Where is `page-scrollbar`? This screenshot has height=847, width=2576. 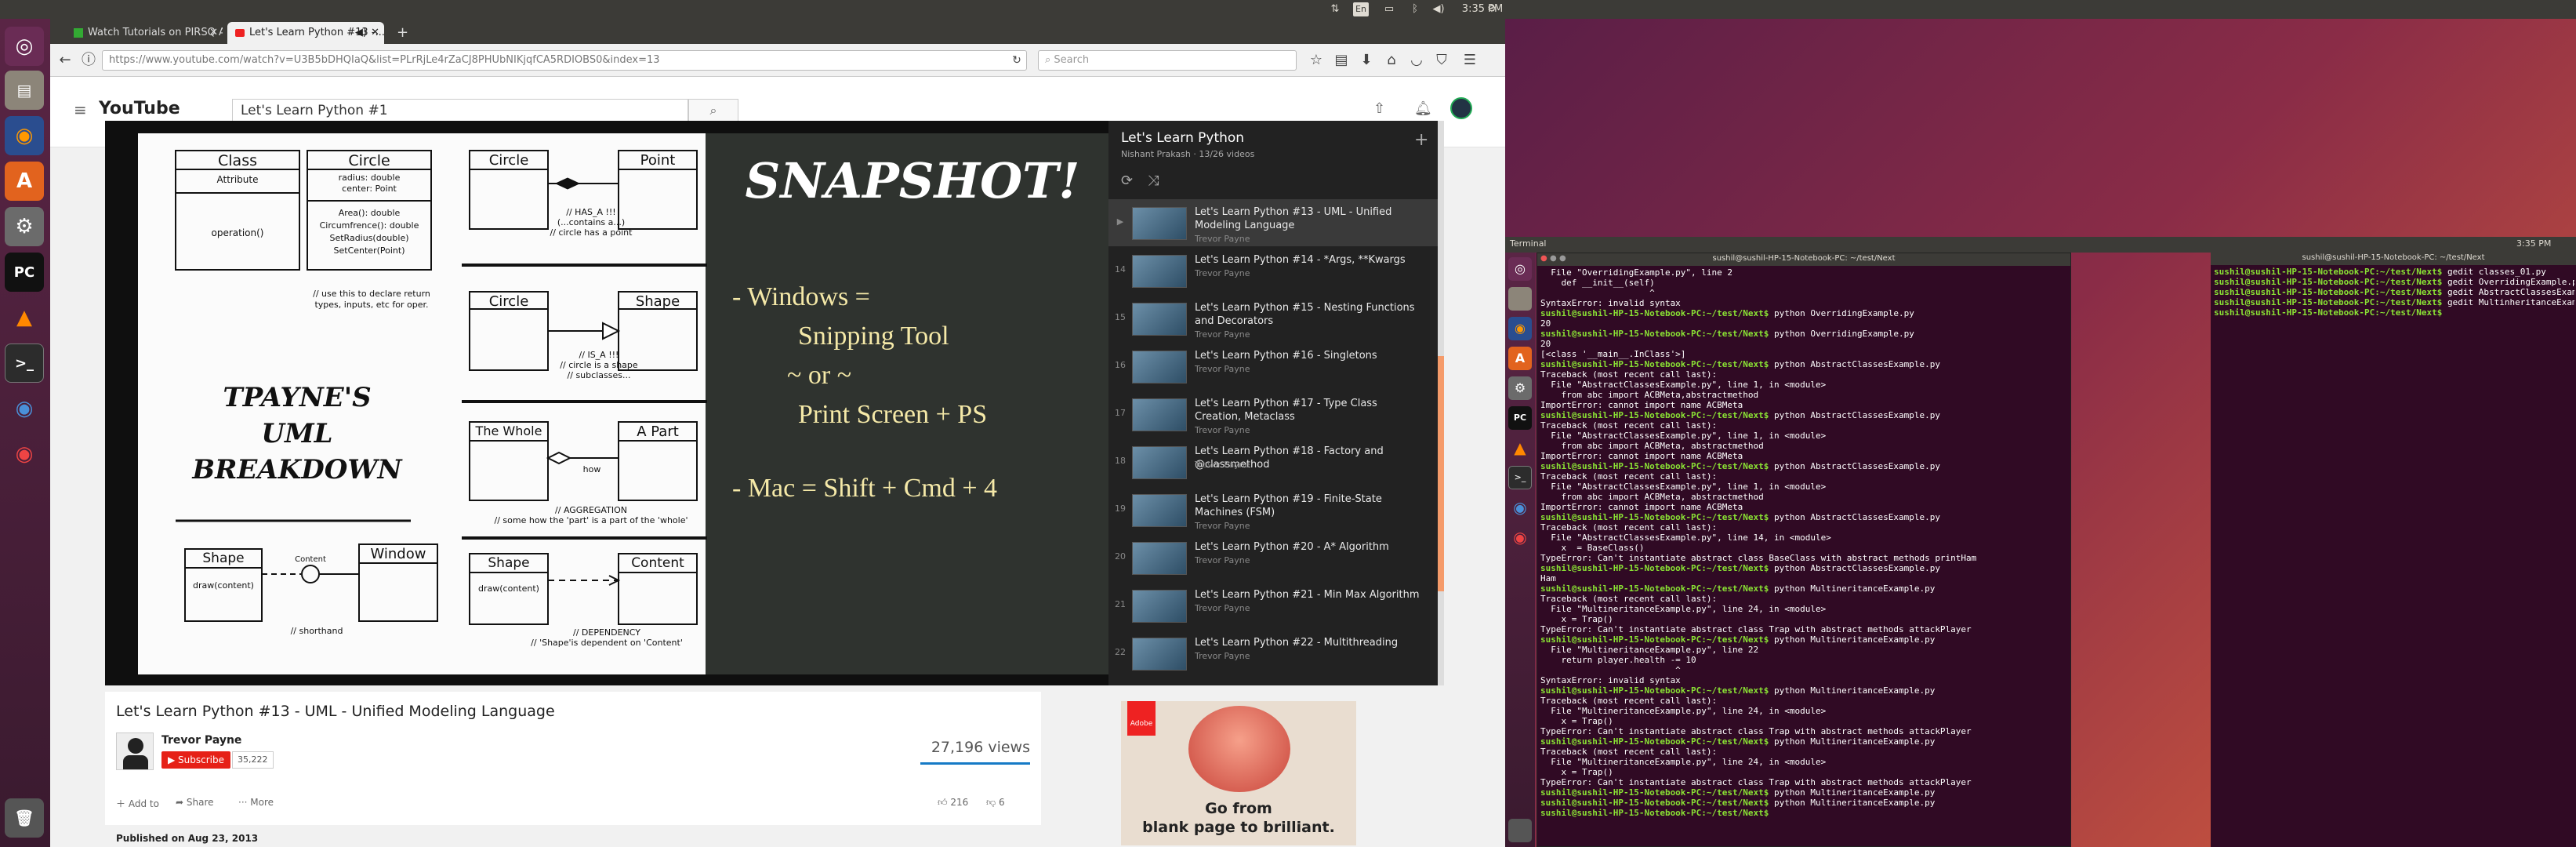
page-scrollbar is located at coordinates (1441, 403).